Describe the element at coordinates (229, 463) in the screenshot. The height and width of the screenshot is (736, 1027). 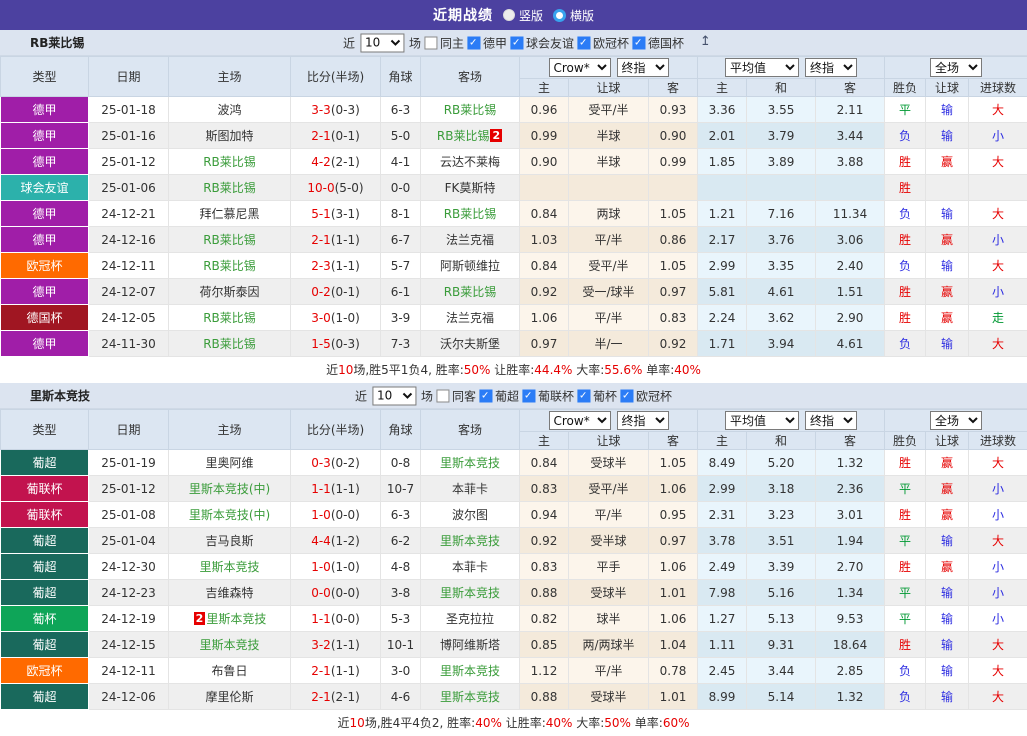
I see `team-name-text: 里奥阿维` at that location.